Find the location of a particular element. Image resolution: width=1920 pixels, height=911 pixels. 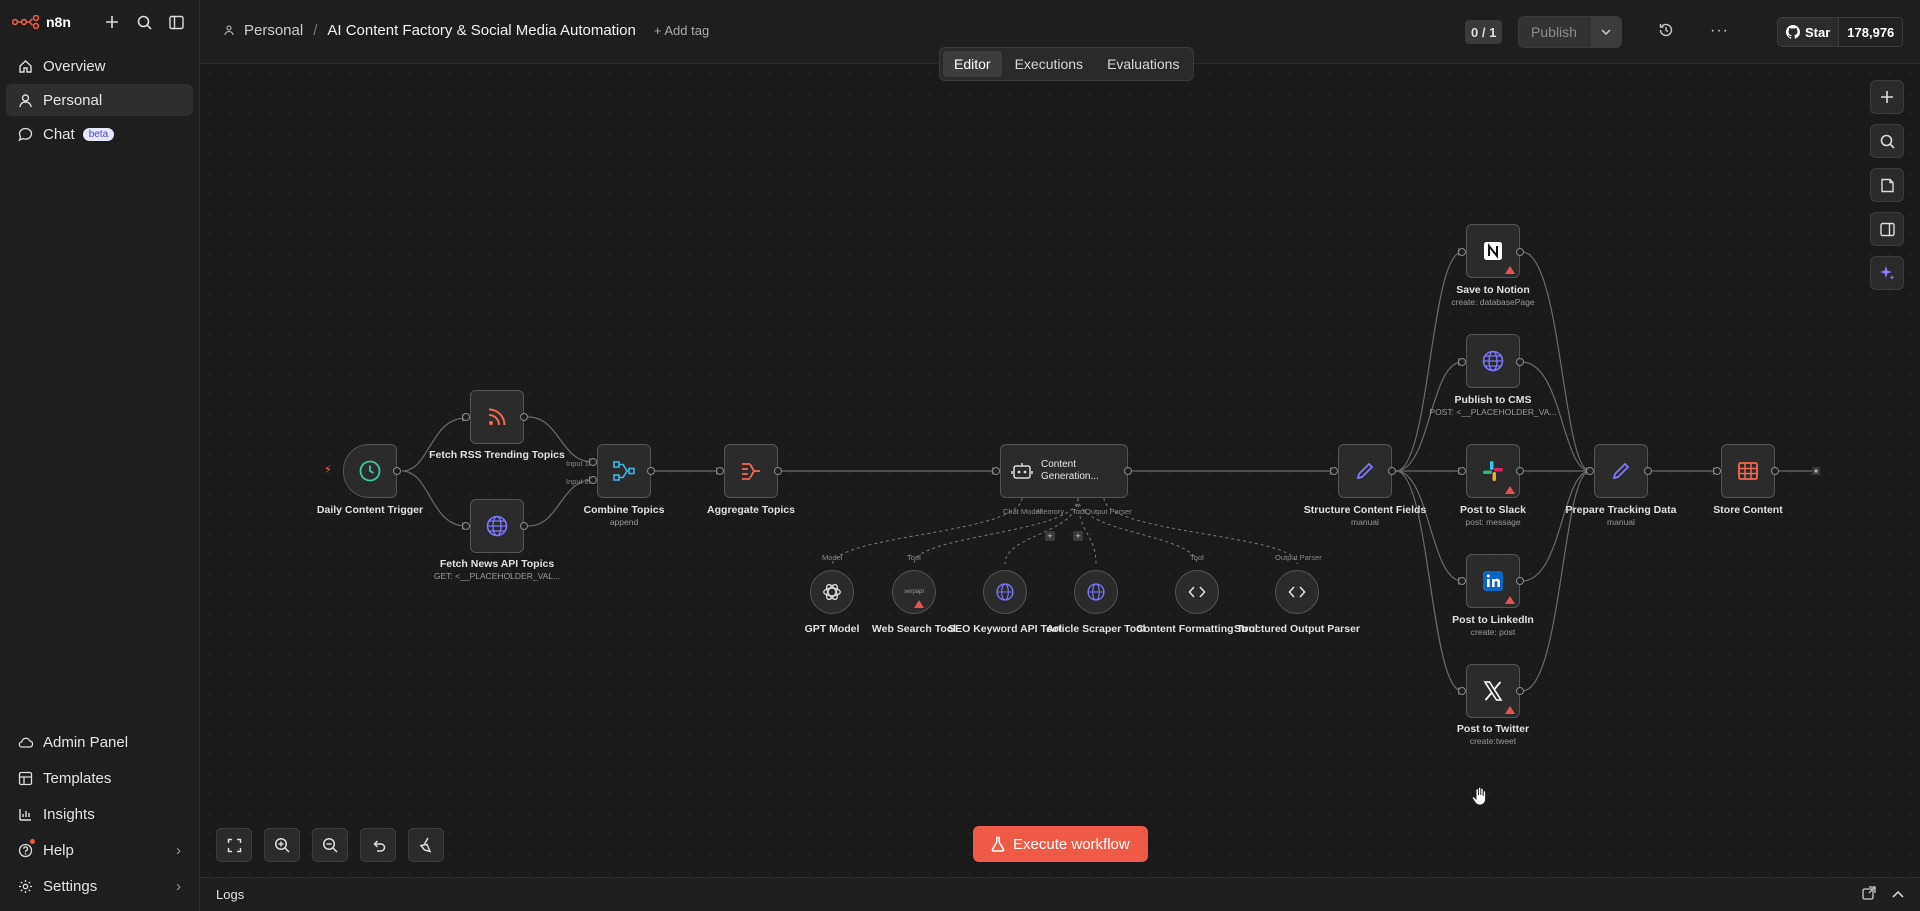

sidebar-item-help: Help › is located at coordinates (99, 850).